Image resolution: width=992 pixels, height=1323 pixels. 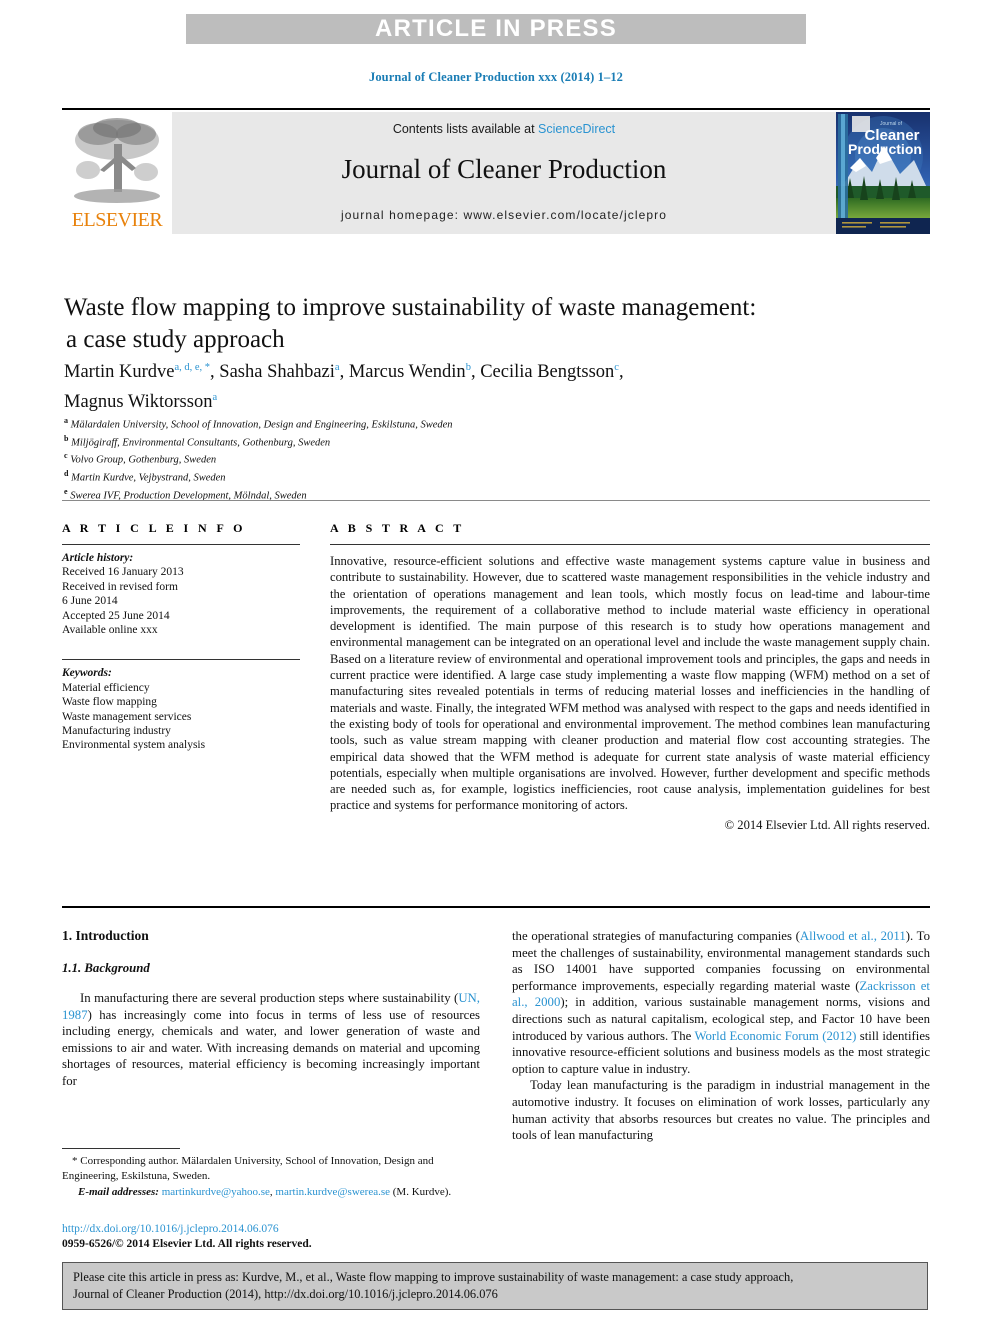 I want to click on keywords-label: Keywords:, so click(x=87, y=673).